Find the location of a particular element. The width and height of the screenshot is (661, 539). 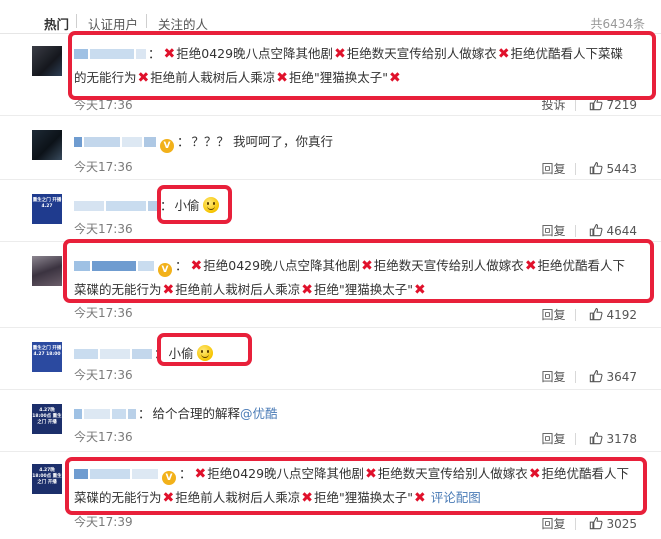

comment-actions: 回复 4644 is located at coordinates (586, 230).